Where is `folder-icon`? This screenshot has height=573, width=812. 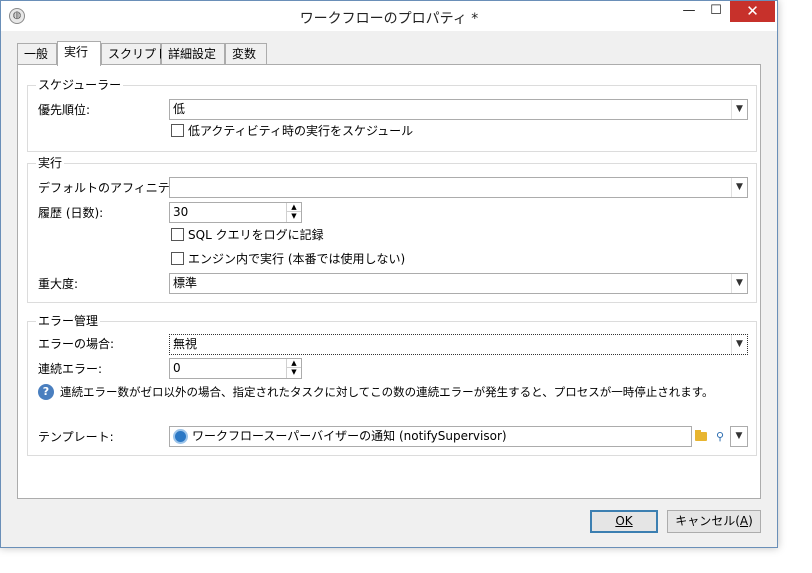
folder-icon is located at coordinates (701, 435).